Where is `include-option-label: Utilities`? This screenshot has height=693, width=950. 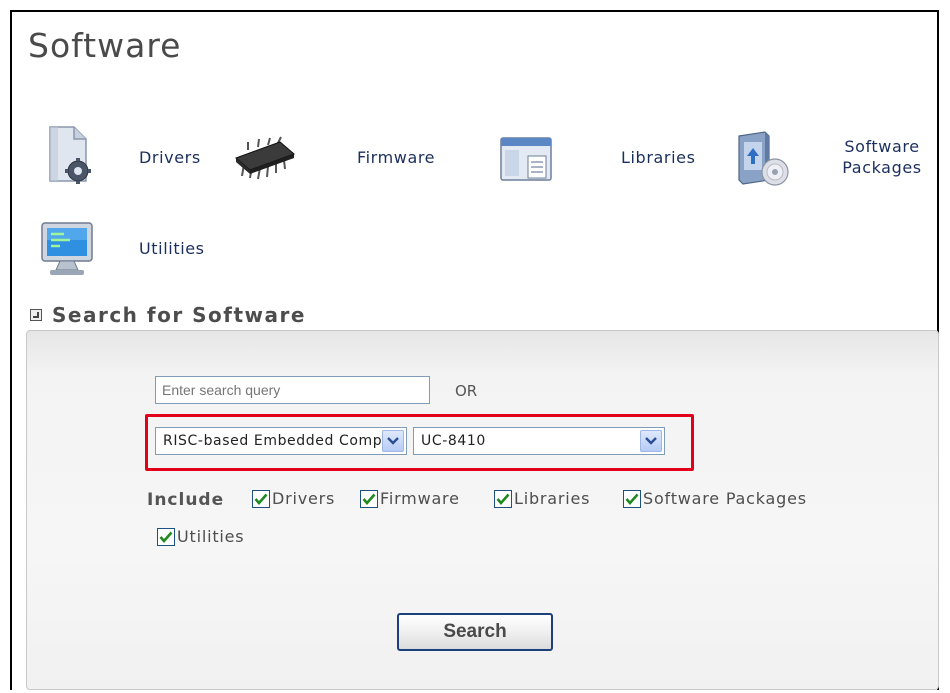
include-option-label: Utilities is located at coordinates (211, 536).